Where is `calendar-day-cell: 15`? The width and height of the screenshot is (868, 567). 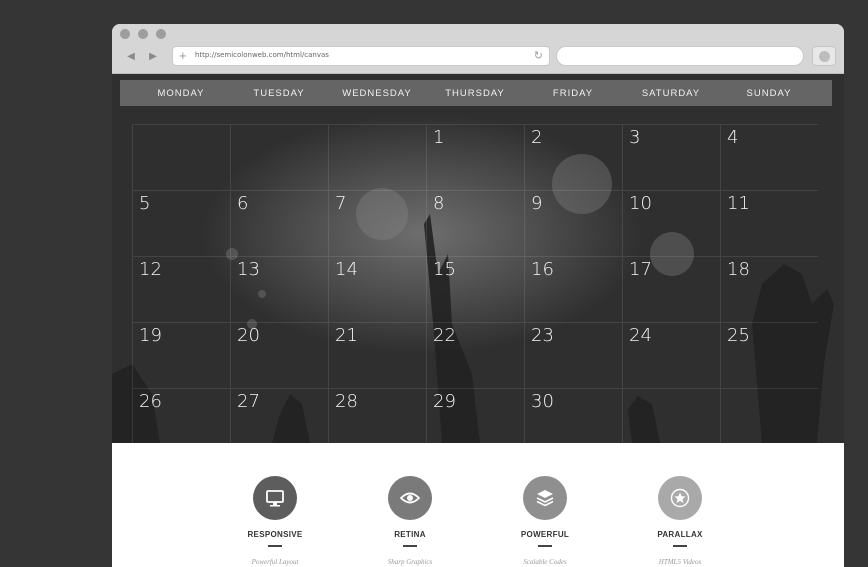
calendar-day-cell: 15 is located at coordinates (475, 289).